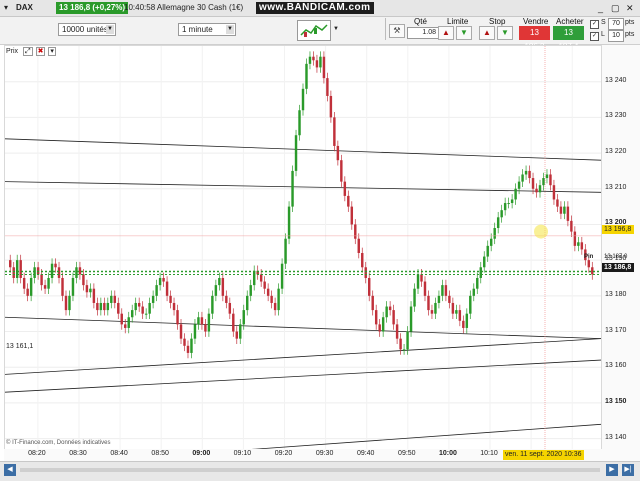 The image size is (640, 481). What do you see at coordinates (28, 51) in the screenshot?
I see `zoom-icon: ⤢` at bounding box center [28, 51].